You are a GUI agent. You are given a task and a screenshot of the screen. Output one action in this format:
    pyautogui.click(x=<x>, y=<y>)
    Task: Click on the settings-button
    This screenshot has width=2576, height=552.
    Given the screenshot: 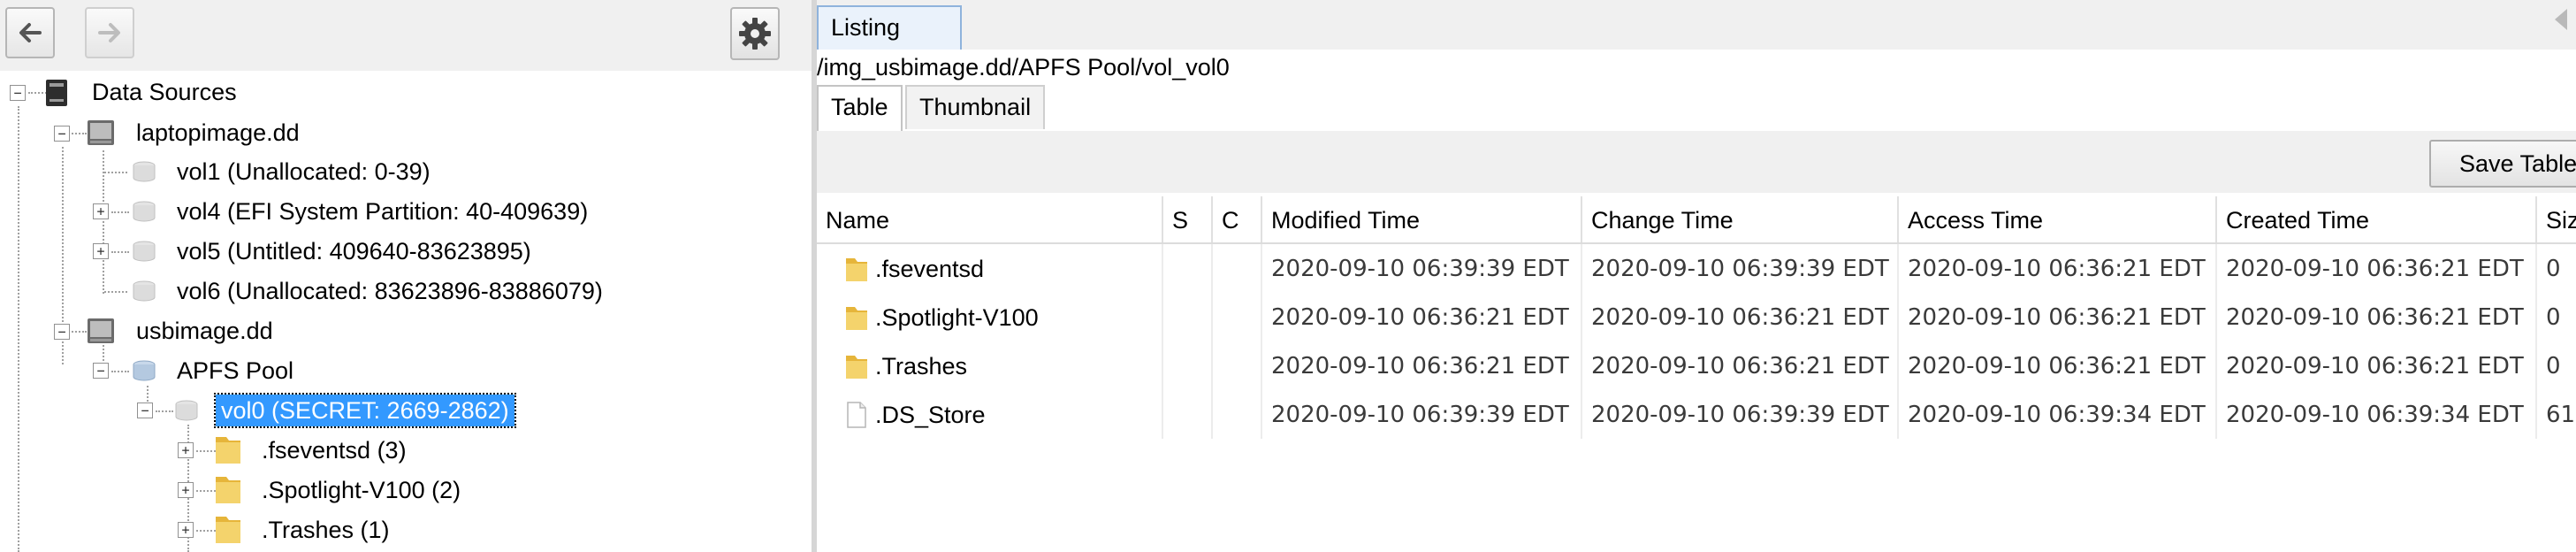 What is the action you would take?
    pyautogui.click(x=755, y=33)
    